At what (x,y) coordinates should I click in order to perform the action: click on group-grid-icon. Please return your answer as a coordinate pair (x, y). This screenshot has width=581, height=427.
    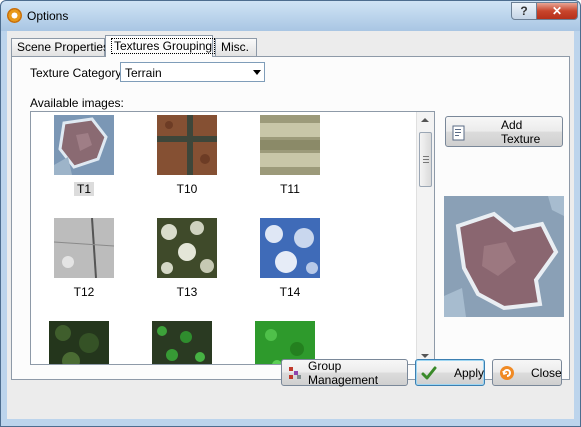
    Looking at the image, I should click on (295, 373).